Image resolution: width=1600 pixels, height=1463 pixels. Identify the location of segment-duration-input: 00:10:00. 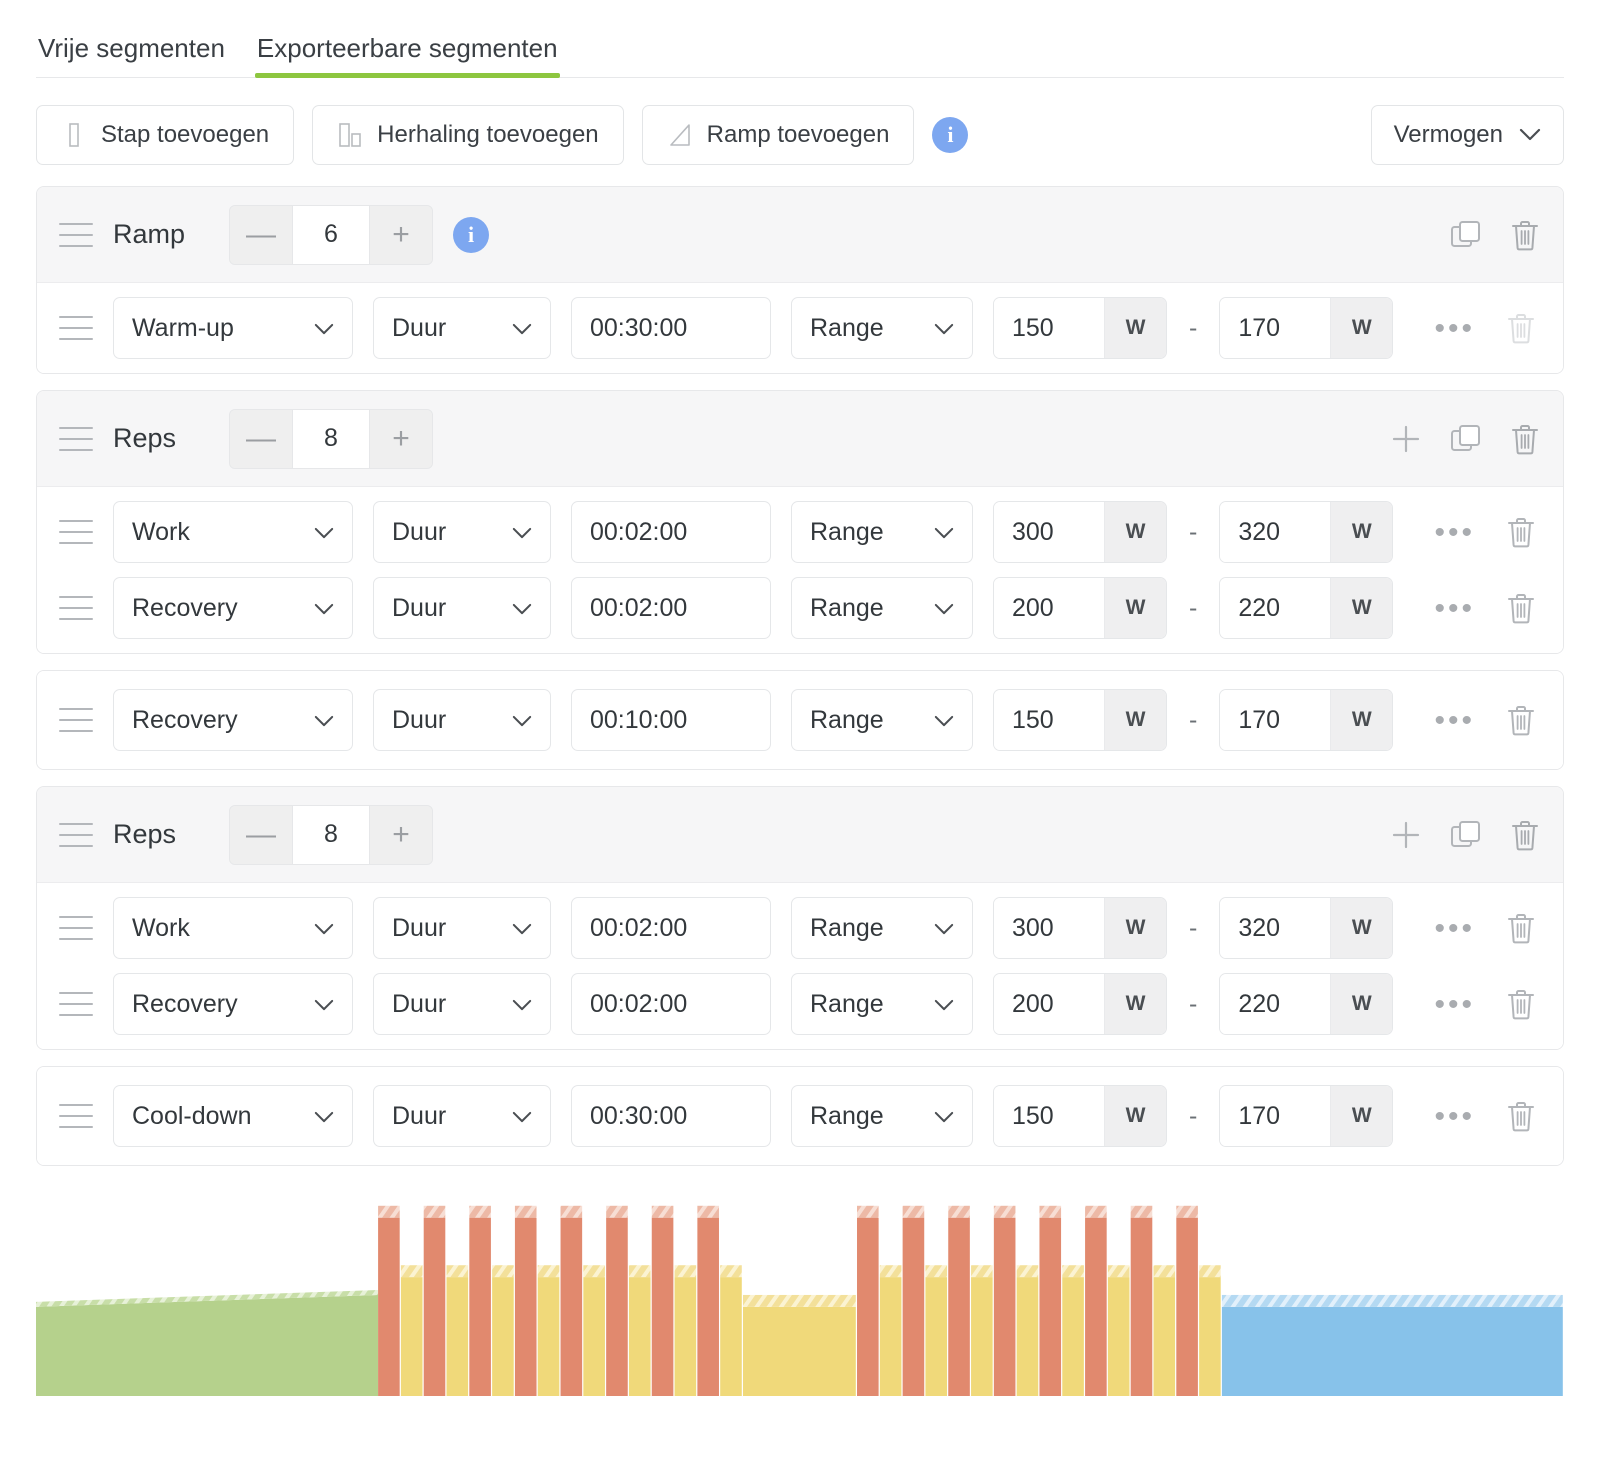
(671, 720).